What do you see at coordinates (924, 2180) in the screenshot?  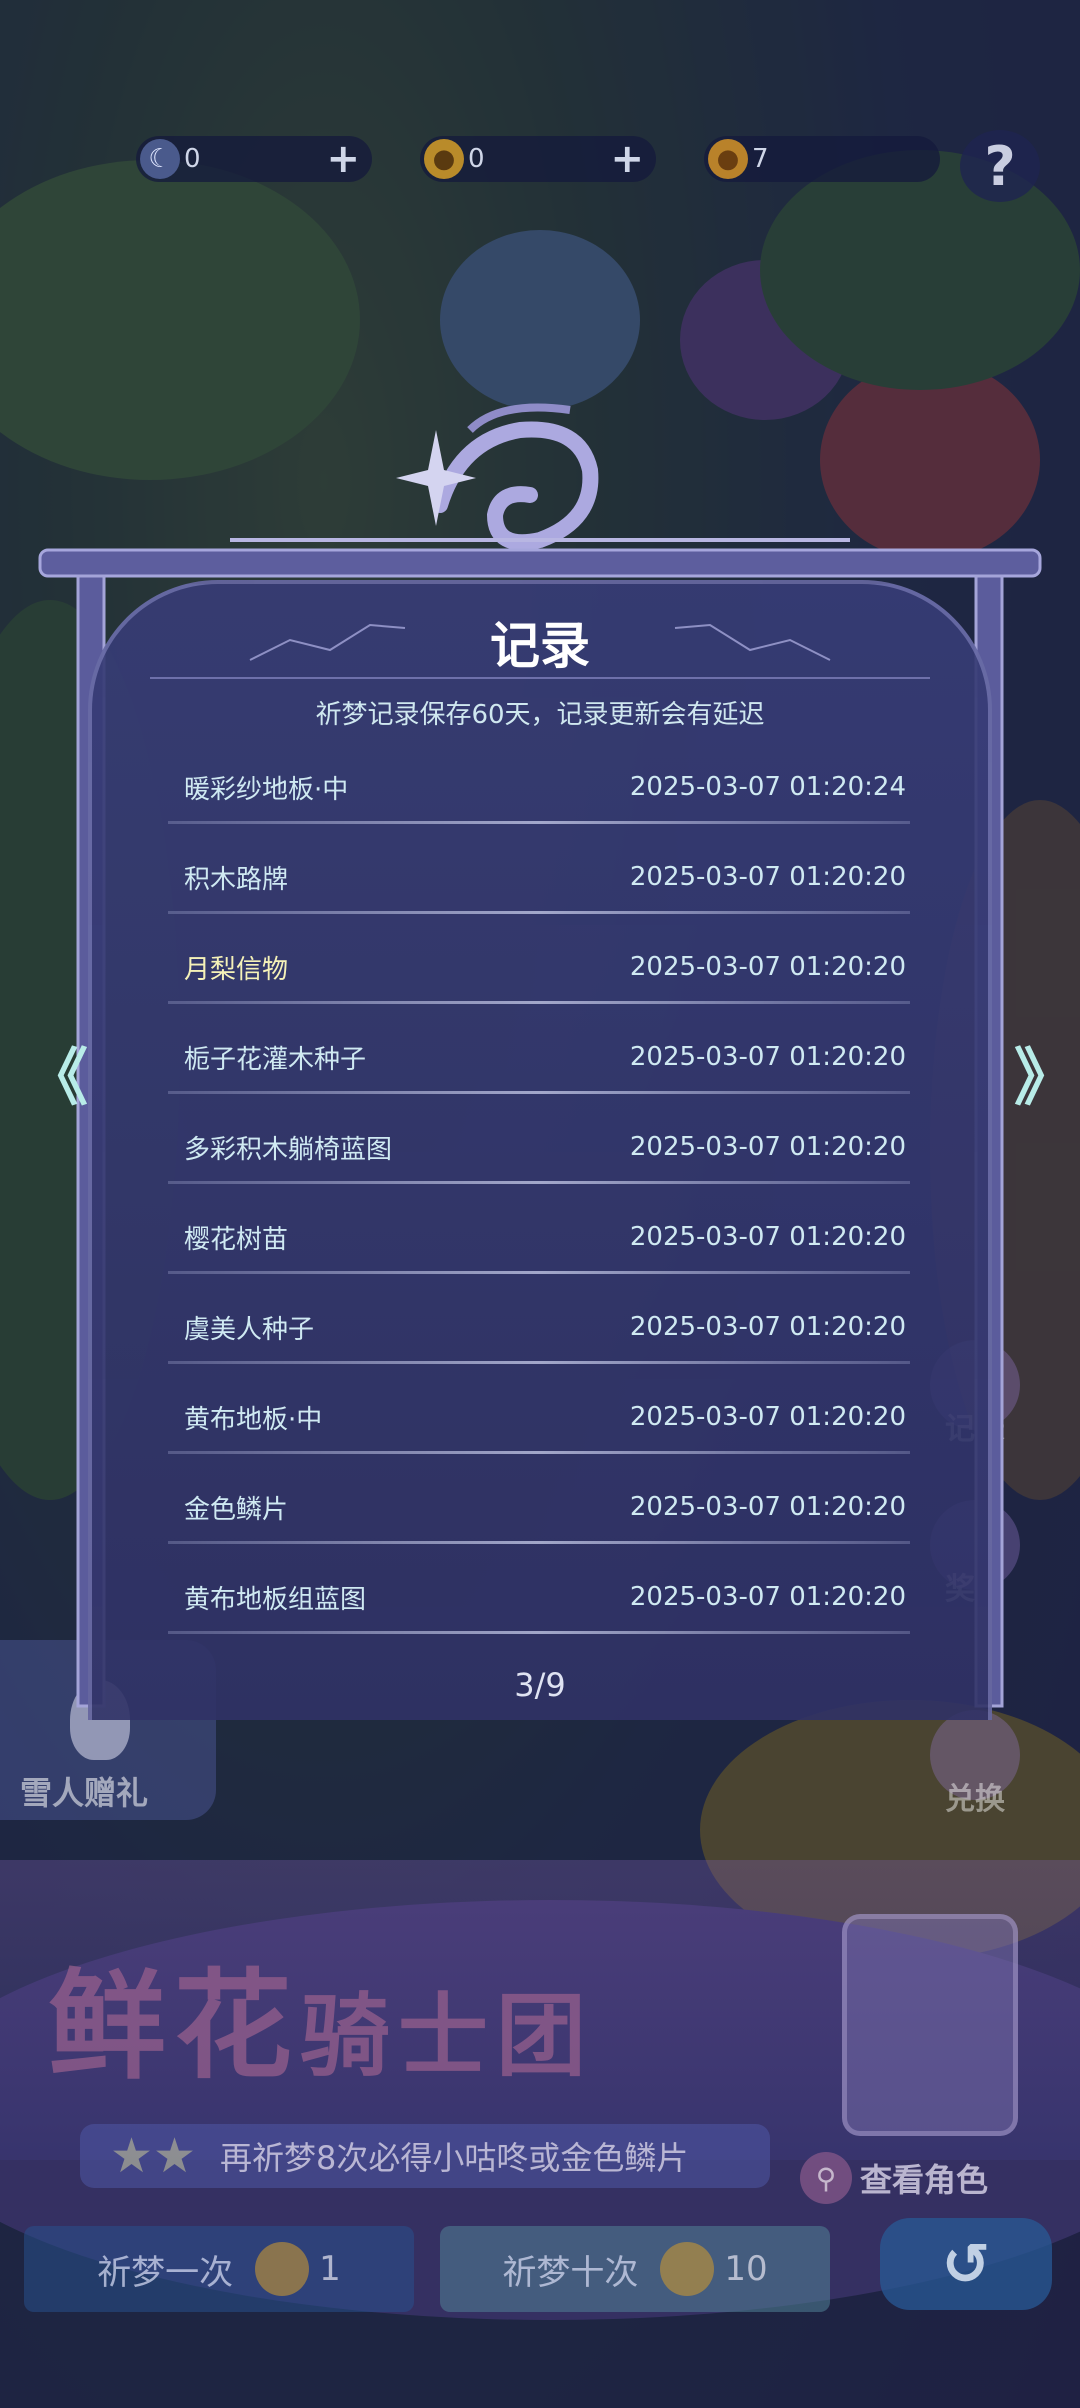 I see `view-character-label: 查看角色` at bounding box center [924, 2180].